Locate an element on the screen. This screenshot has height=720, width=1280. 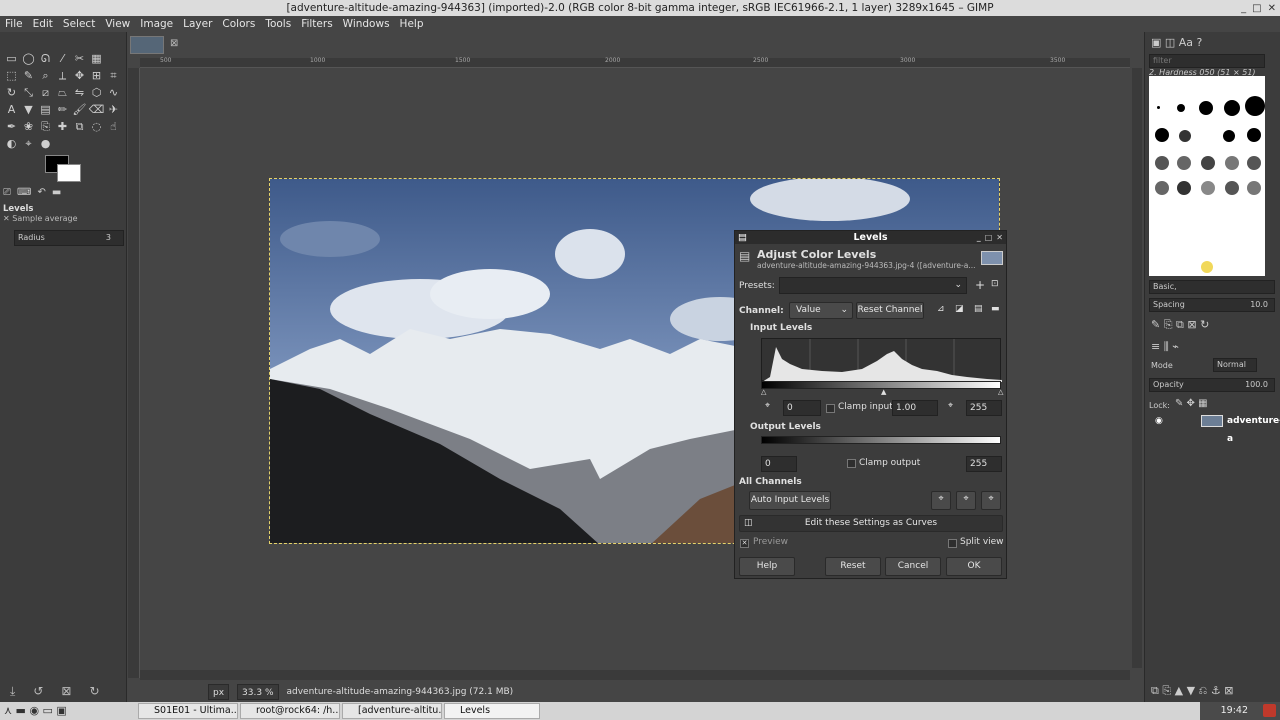
ok-button: OK is located at coordinates (974, 566).